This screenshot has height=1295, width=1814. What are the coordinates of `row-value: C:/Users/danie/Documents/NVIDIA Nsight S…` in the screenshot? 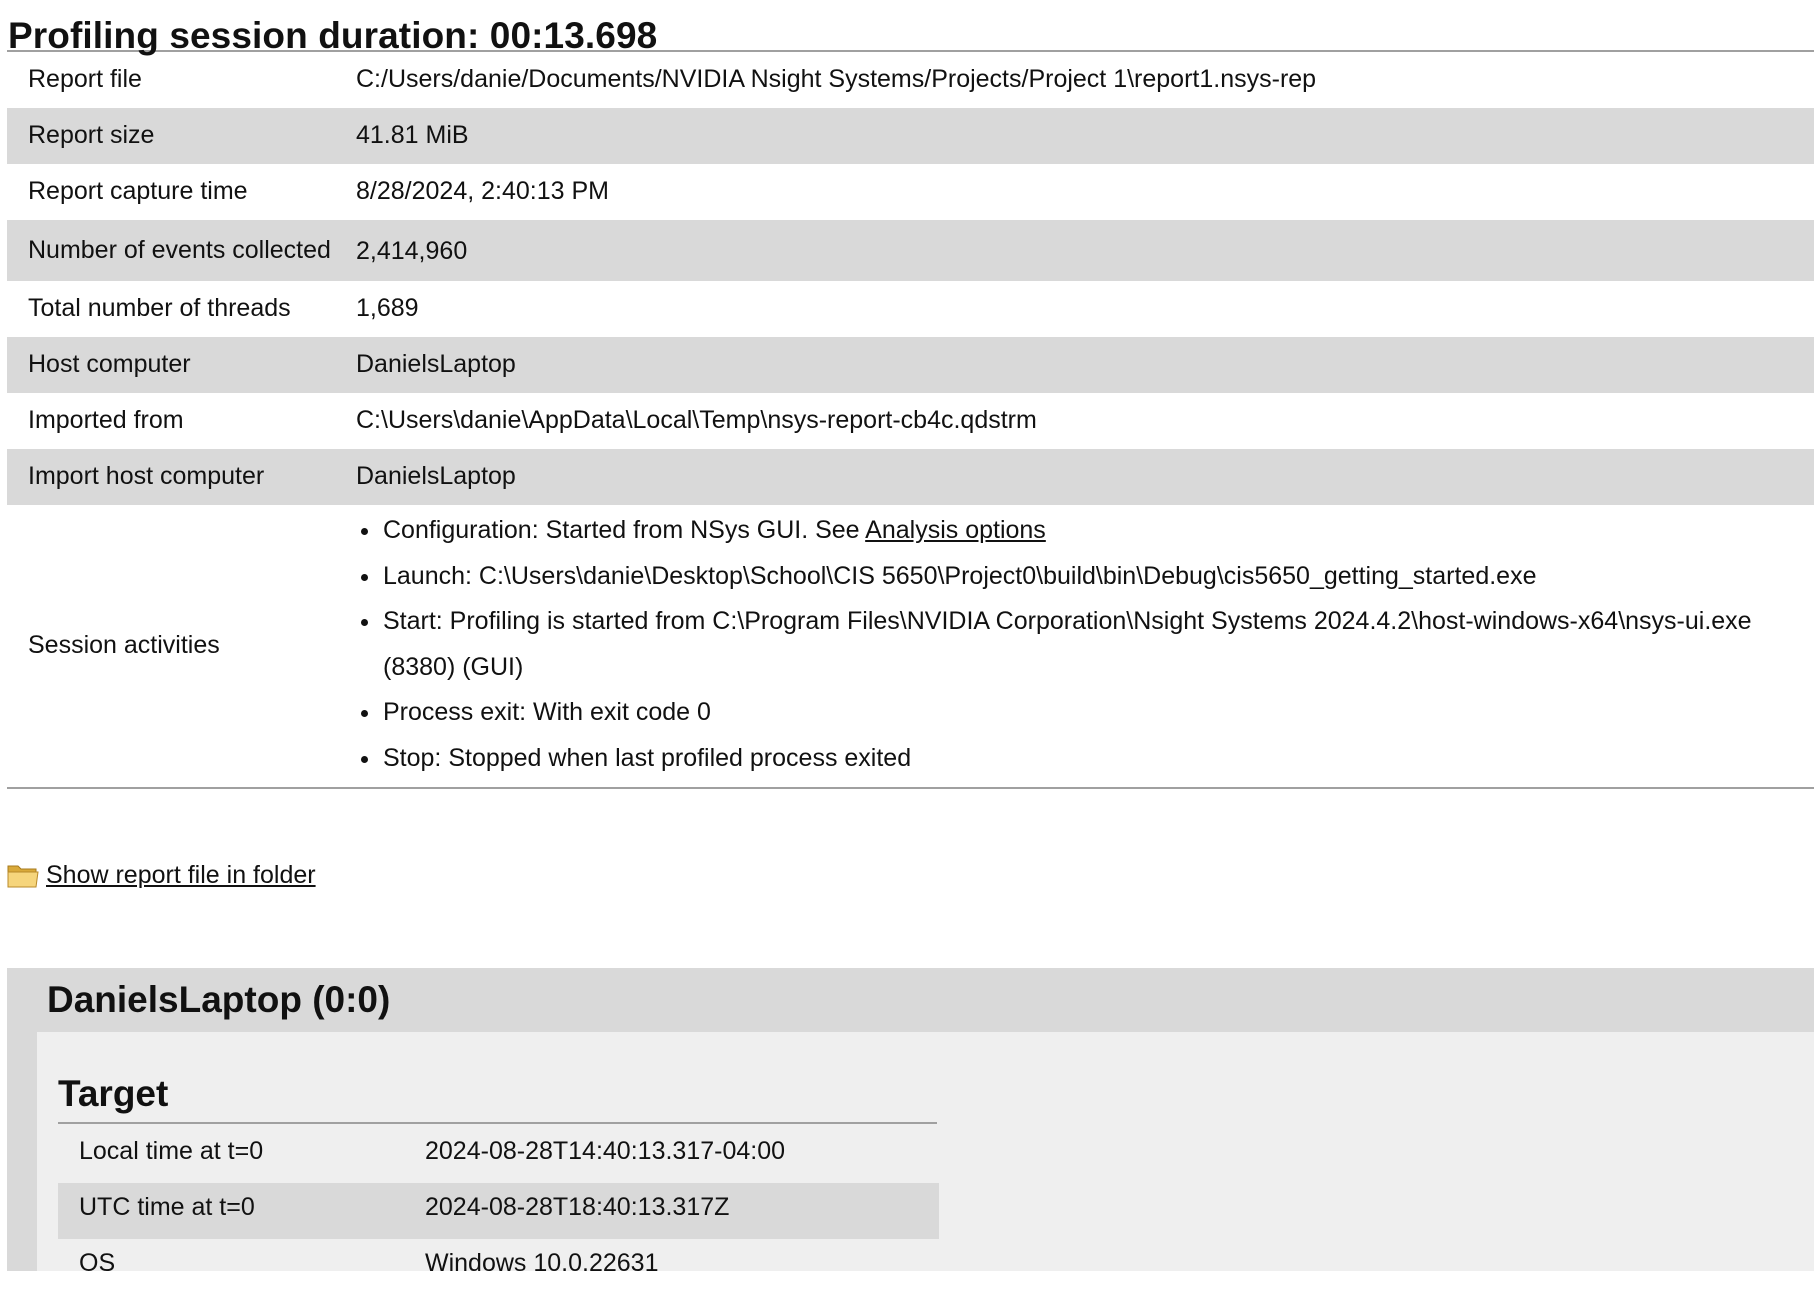 It's located at (836, 79).